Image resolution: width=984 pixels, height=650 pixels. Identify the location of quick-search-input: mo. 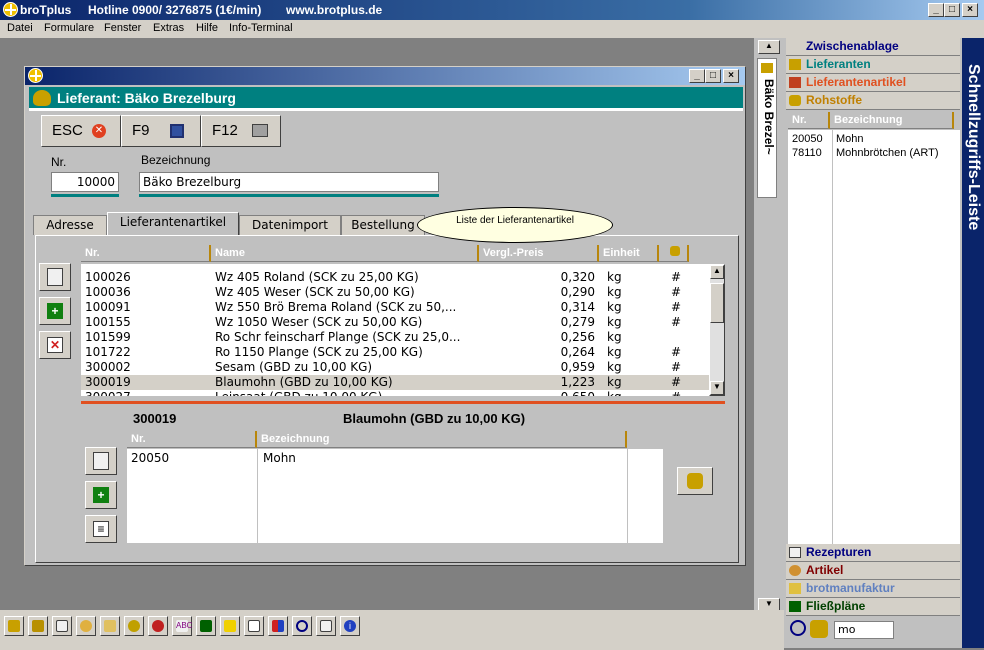
(864, 630).